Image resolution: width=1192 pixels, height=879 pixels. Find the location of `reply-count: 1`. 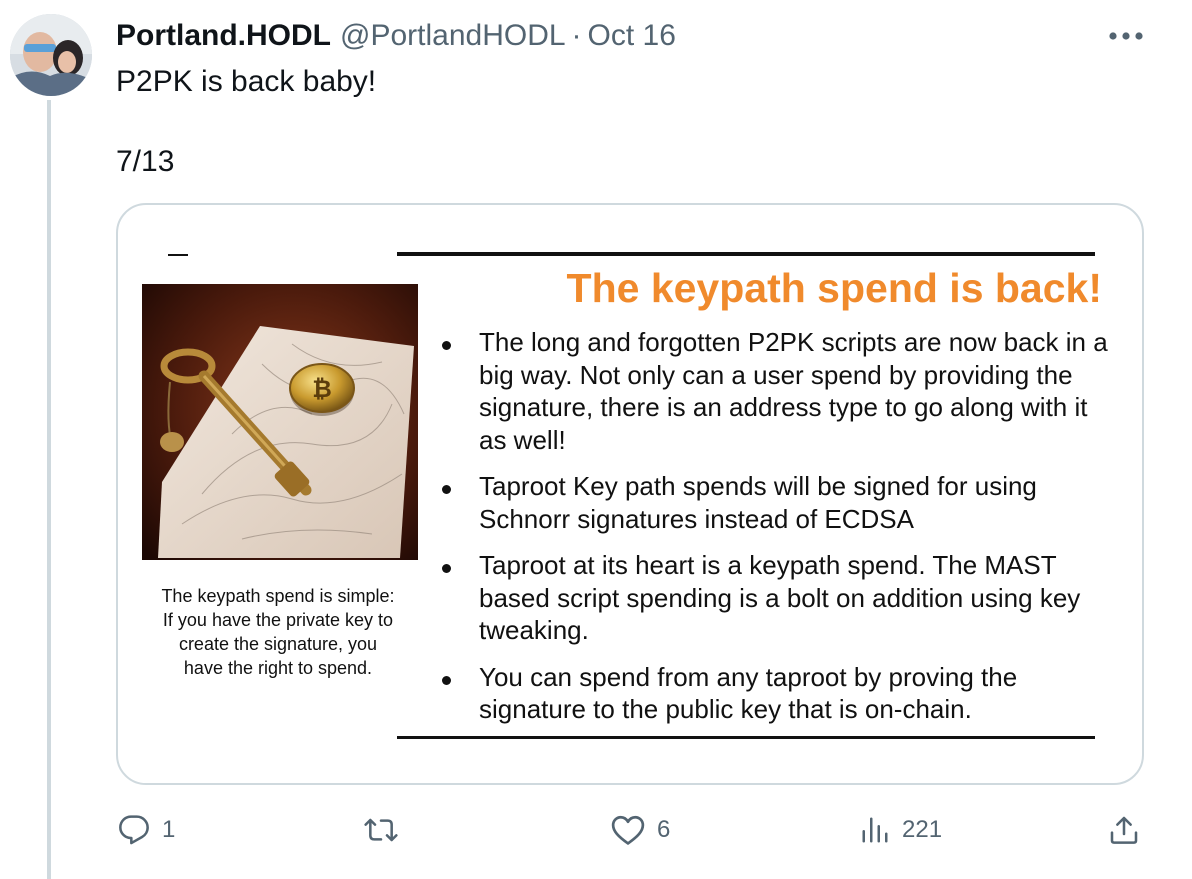

reply-count: 1 is located at coordinates (169, 829).